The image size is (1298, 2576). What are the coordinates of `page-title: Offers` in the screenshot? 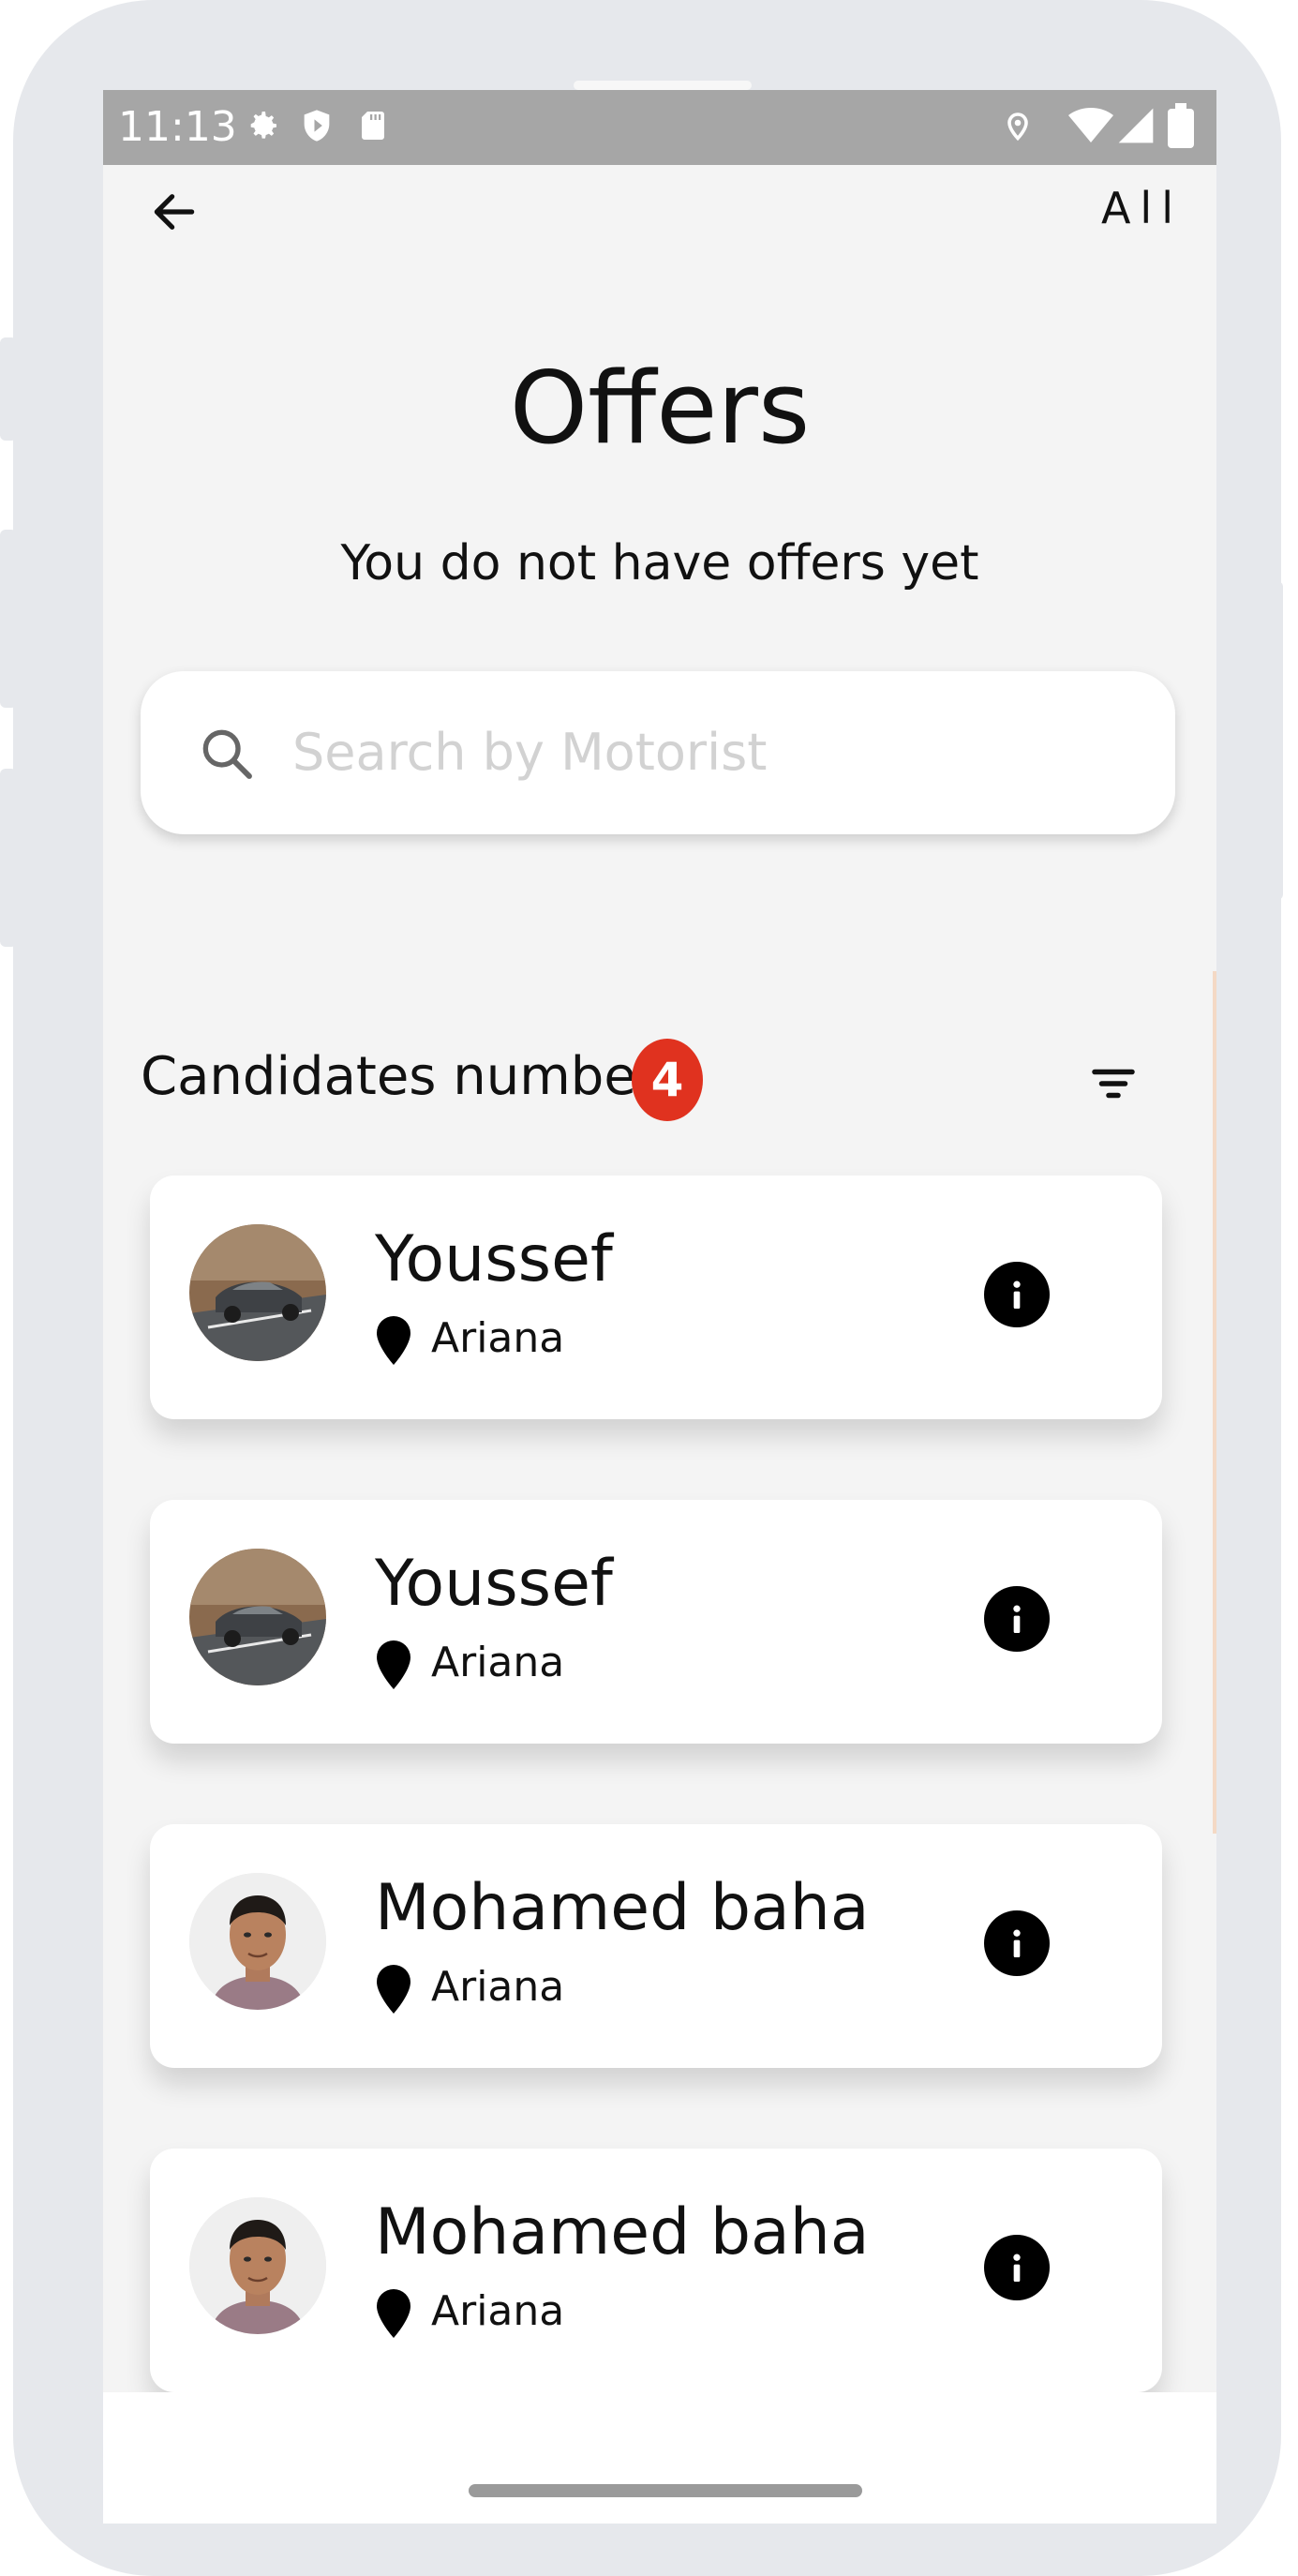 It's located at (660, 409).